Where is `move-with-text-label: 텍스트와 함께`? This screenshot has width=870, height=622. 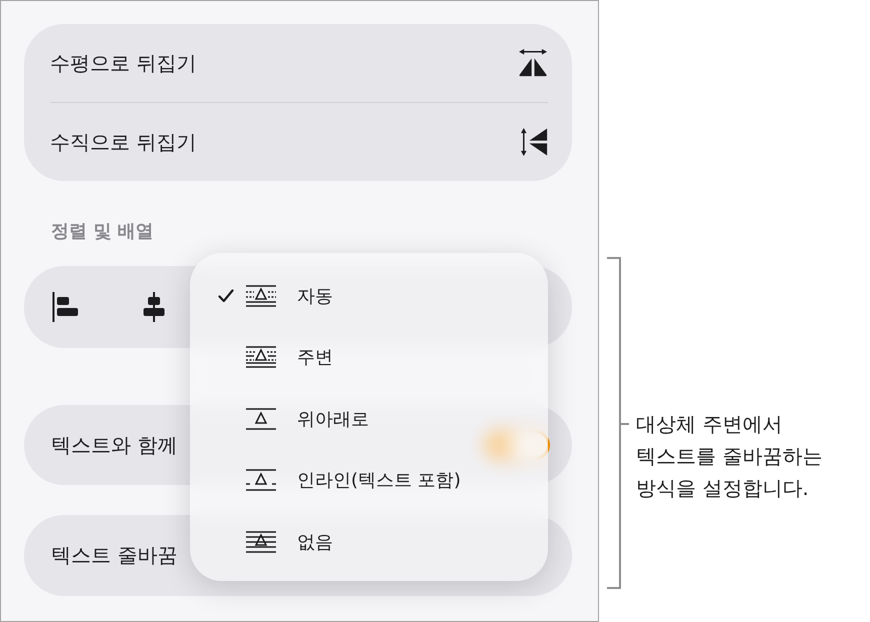
move-with-text-label: 텍스트와 함께 is located at coordinates (114, 445).